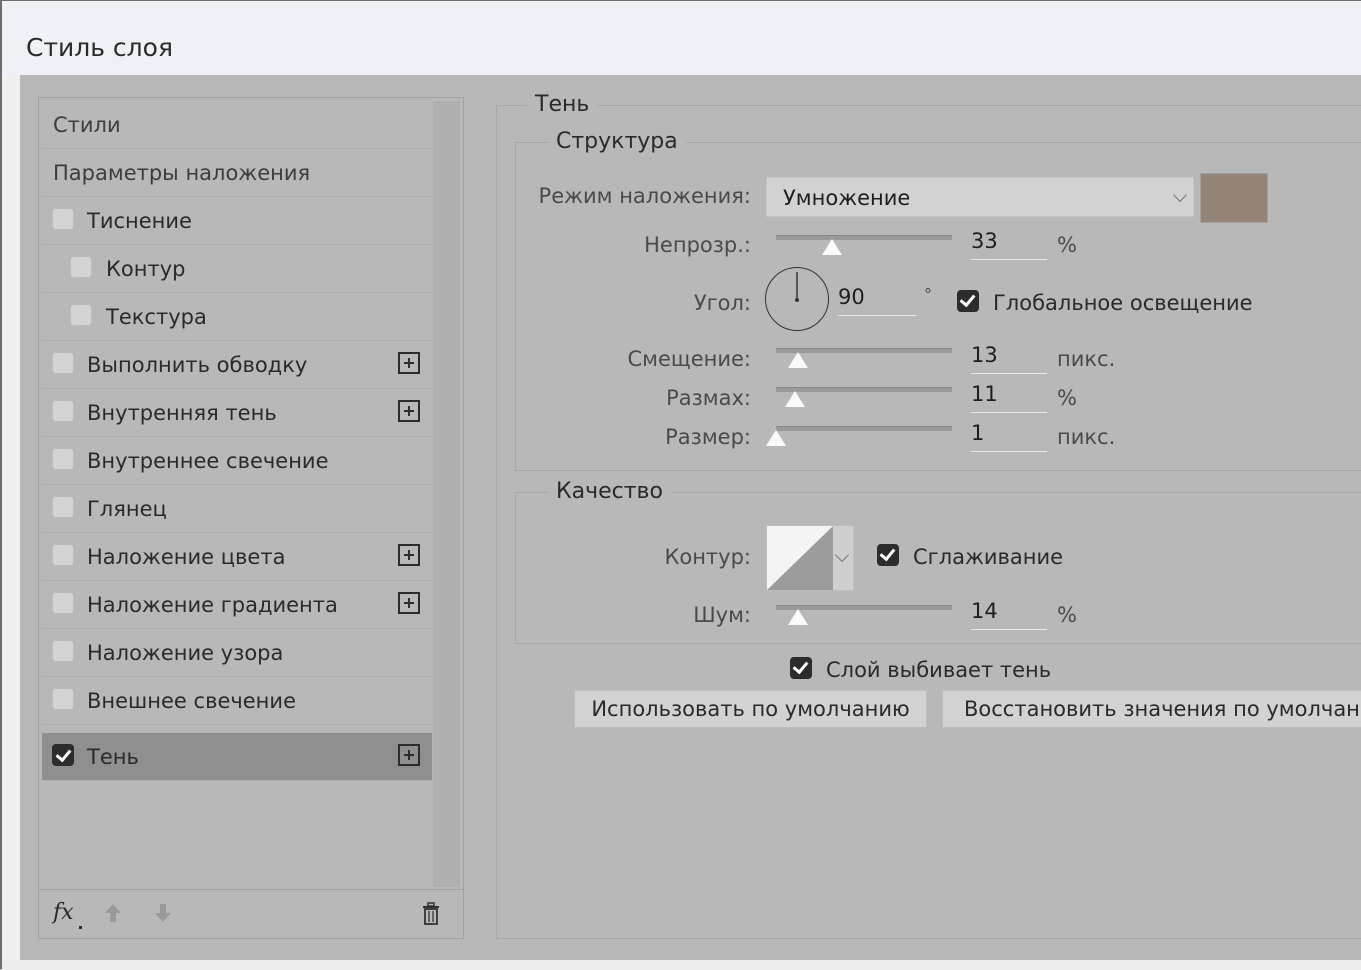 This screenshot has height=970, width=1361. Describe the element at coordinates (722, 303) in the screenshot. I see `angle-label: Угол:` at that location.